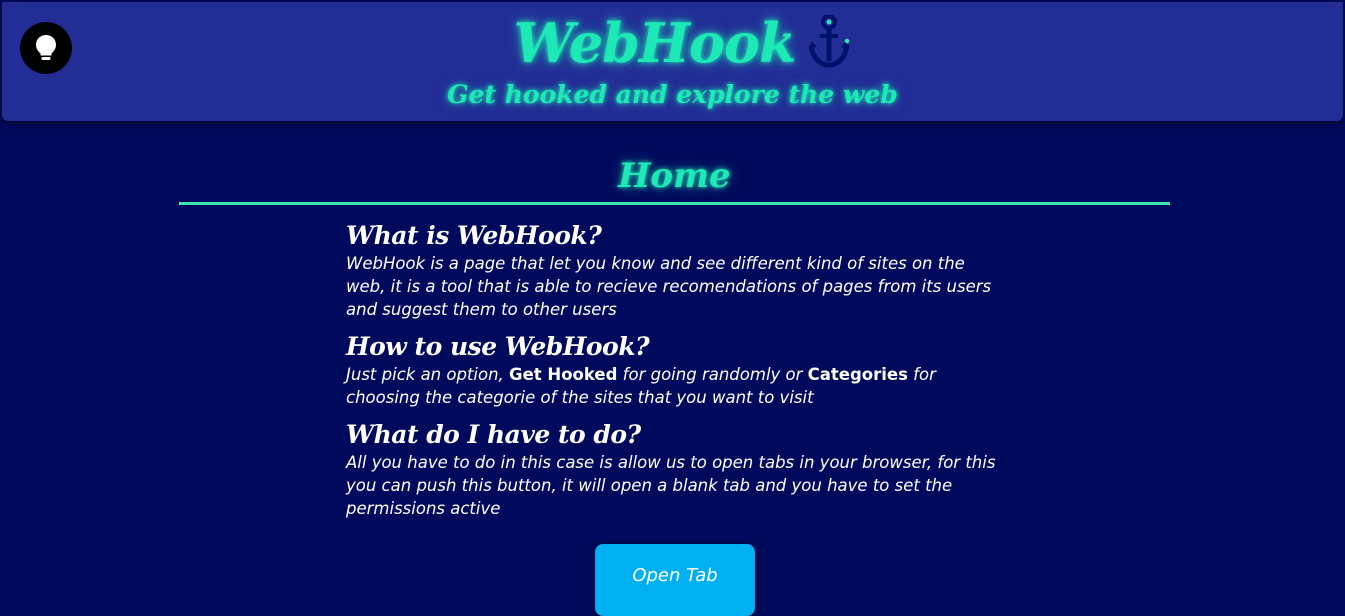 This screenshot has height=616, width=1345. What do you see at coordinates (493, 434) in the screenshot?
I see `section-title: What do I have to do?` at bounding box center [493, 434].